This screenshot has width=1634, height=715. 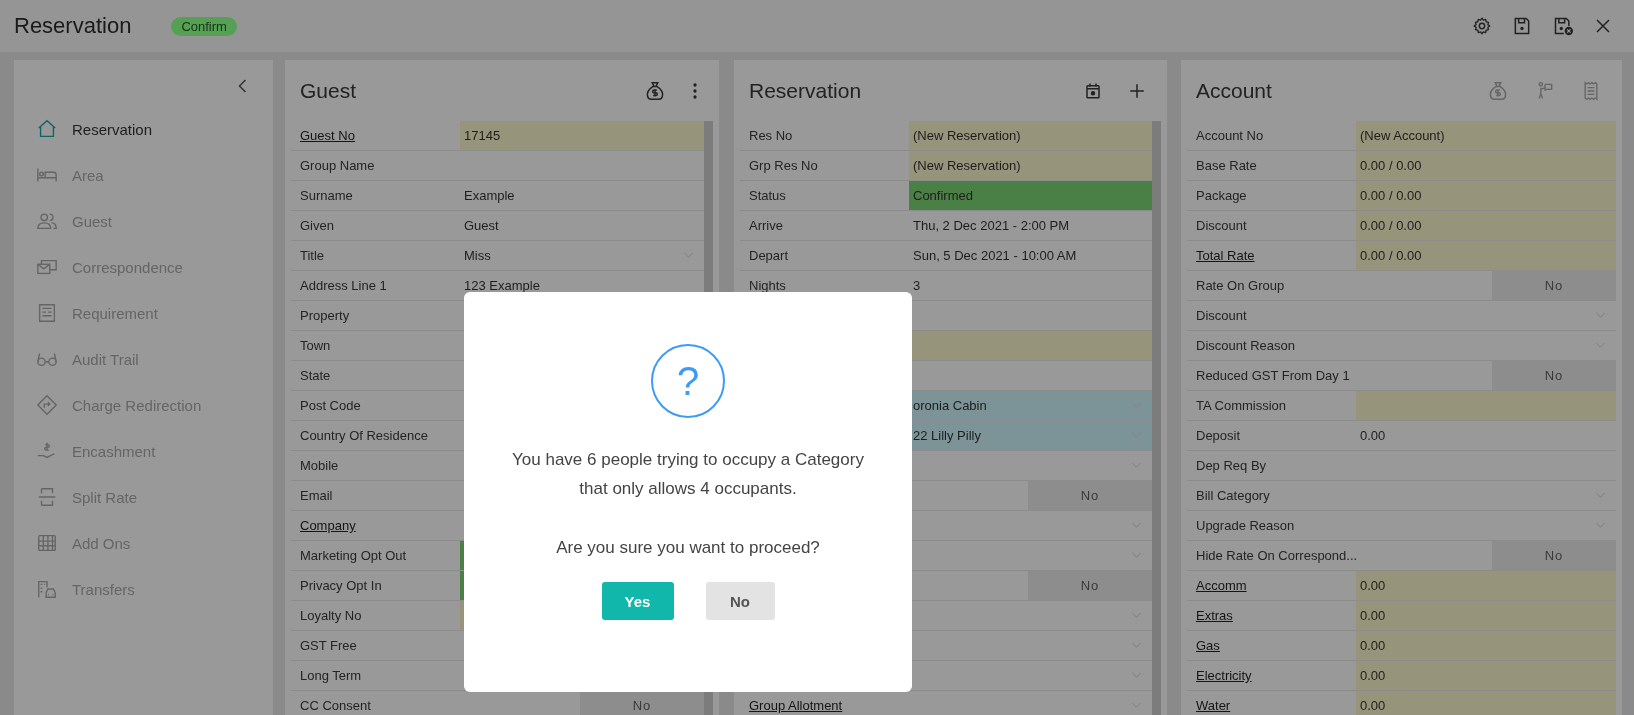 What do you see at coordinates (771, 135) in the screenshot?
I see `field-label: Res No` at bounding box center [771, 135].